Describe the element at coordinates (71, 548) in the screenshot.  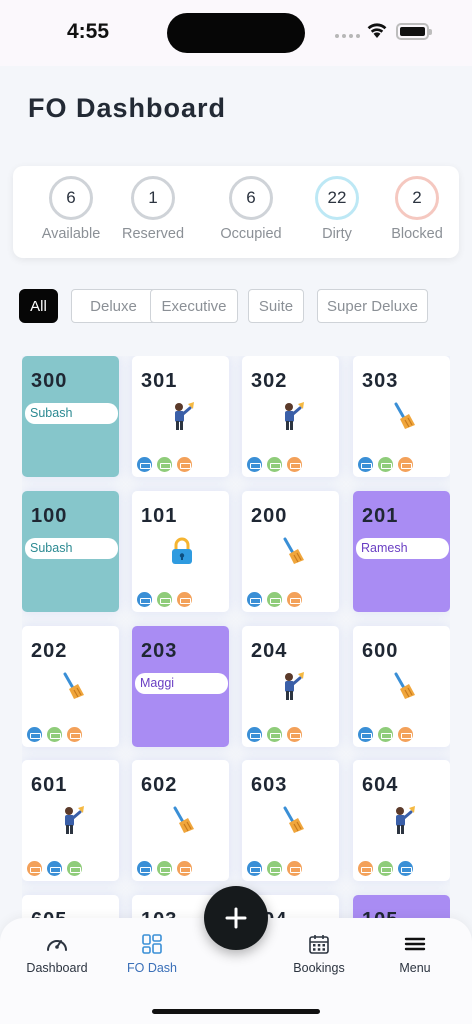
I see `guest-name: Subash` at that location.